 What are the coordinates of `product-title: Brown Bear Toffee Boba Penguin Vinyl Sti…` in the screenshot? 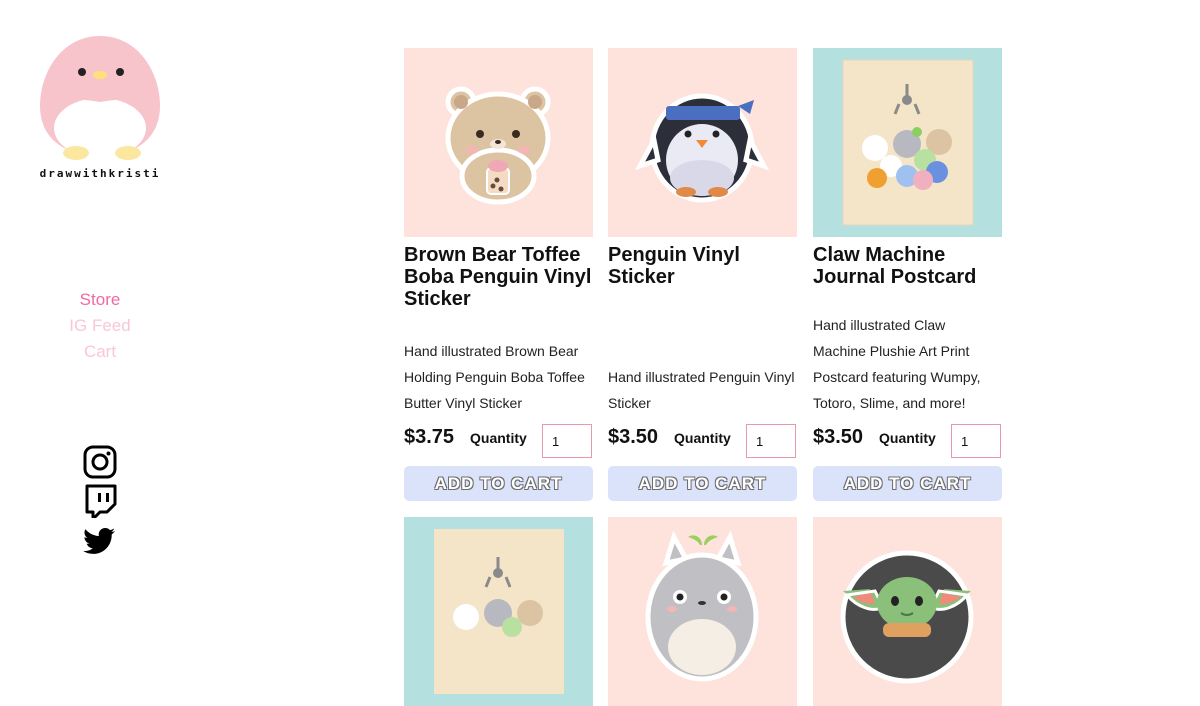 It's located at (500, 277).